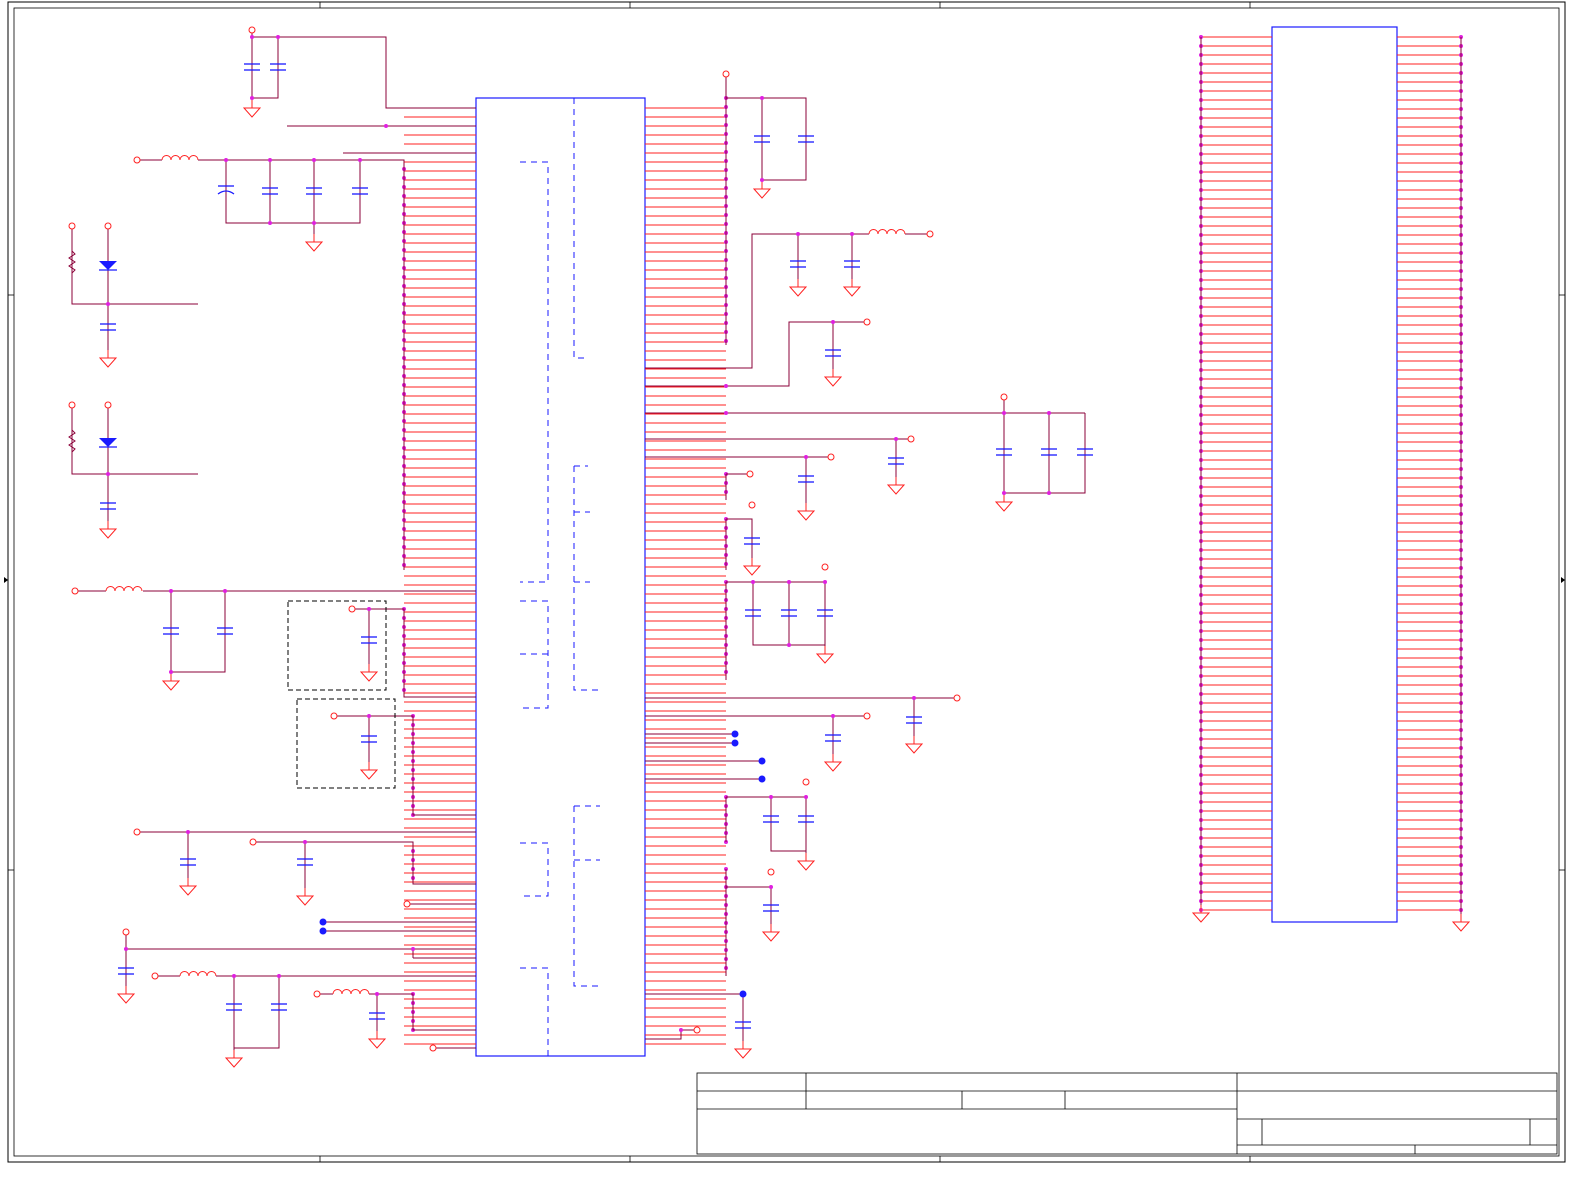  I want to click on keepout-boxes, so click(341, 694).